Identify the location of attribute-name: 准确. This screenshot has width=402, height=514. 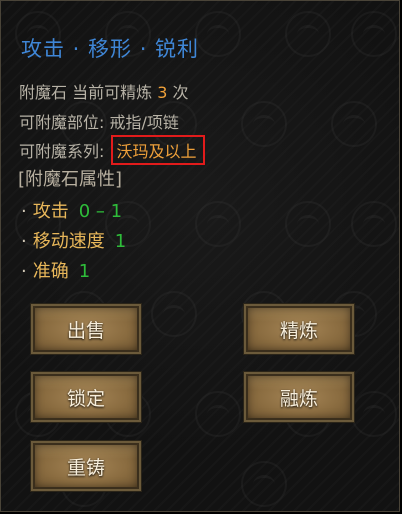
(50, 271).